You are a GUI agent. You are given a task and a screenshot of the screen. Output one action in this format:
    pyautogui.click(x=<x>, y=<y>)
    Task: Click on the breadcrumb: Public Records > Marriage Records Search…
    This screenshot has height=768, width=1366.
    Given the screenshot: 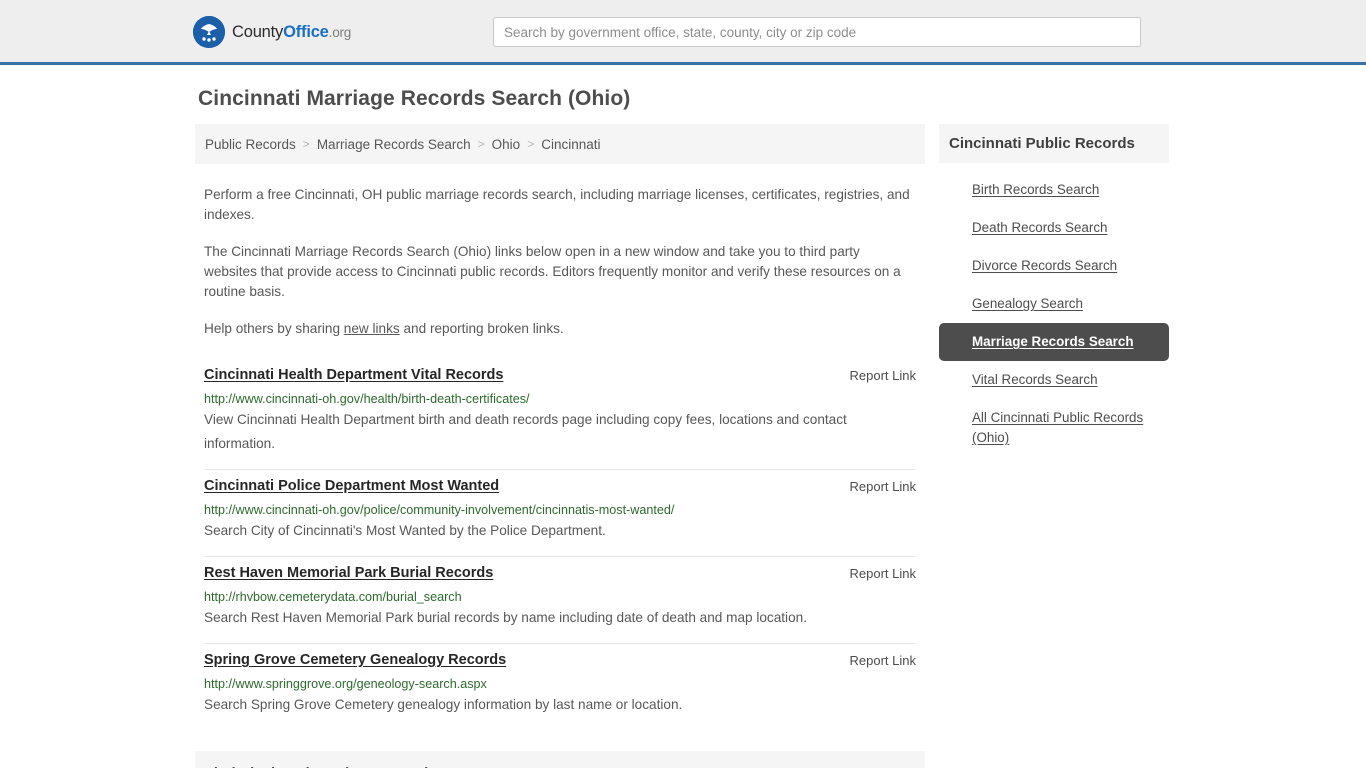 What is the action you would take?
    pyautogui.click(x=560, y=144)
    